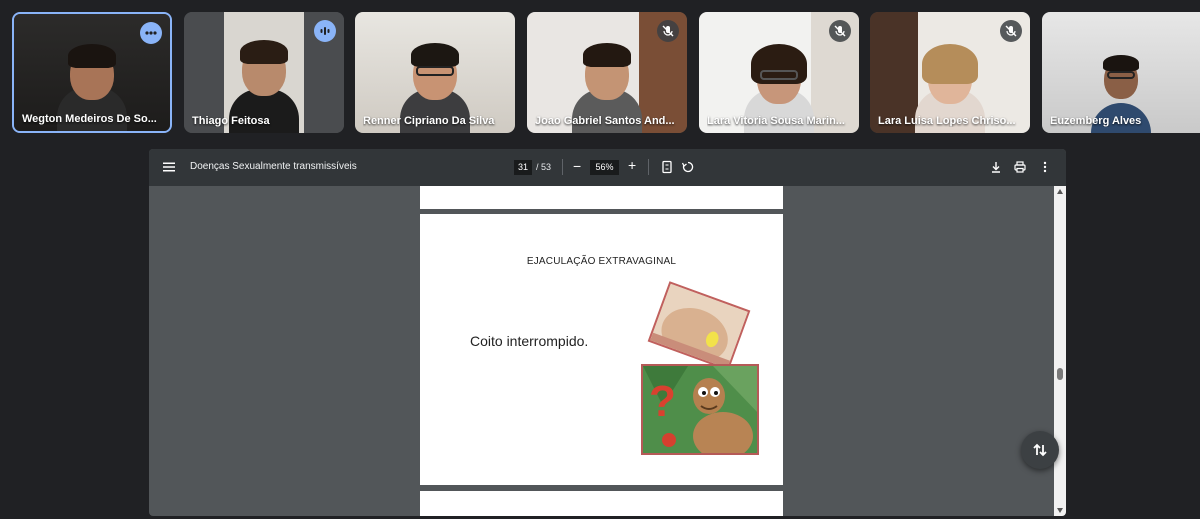 The height and width of the screenshot is (519, 1200). I want to click on scroll-down-arrow-icon, so click(1060, 510).